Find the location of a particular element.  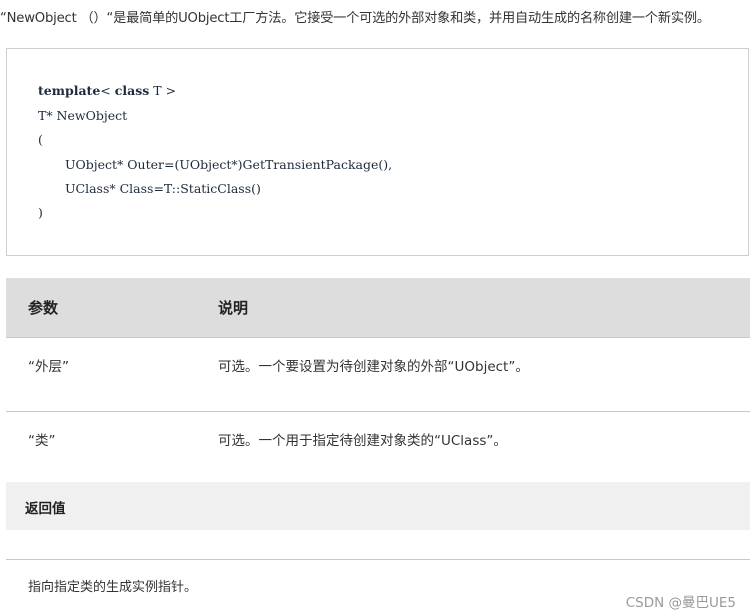

table-row: “外层” 可选。一个要设置为待创建对象的外部“UObject”。 is located at coordinates (378, 375).